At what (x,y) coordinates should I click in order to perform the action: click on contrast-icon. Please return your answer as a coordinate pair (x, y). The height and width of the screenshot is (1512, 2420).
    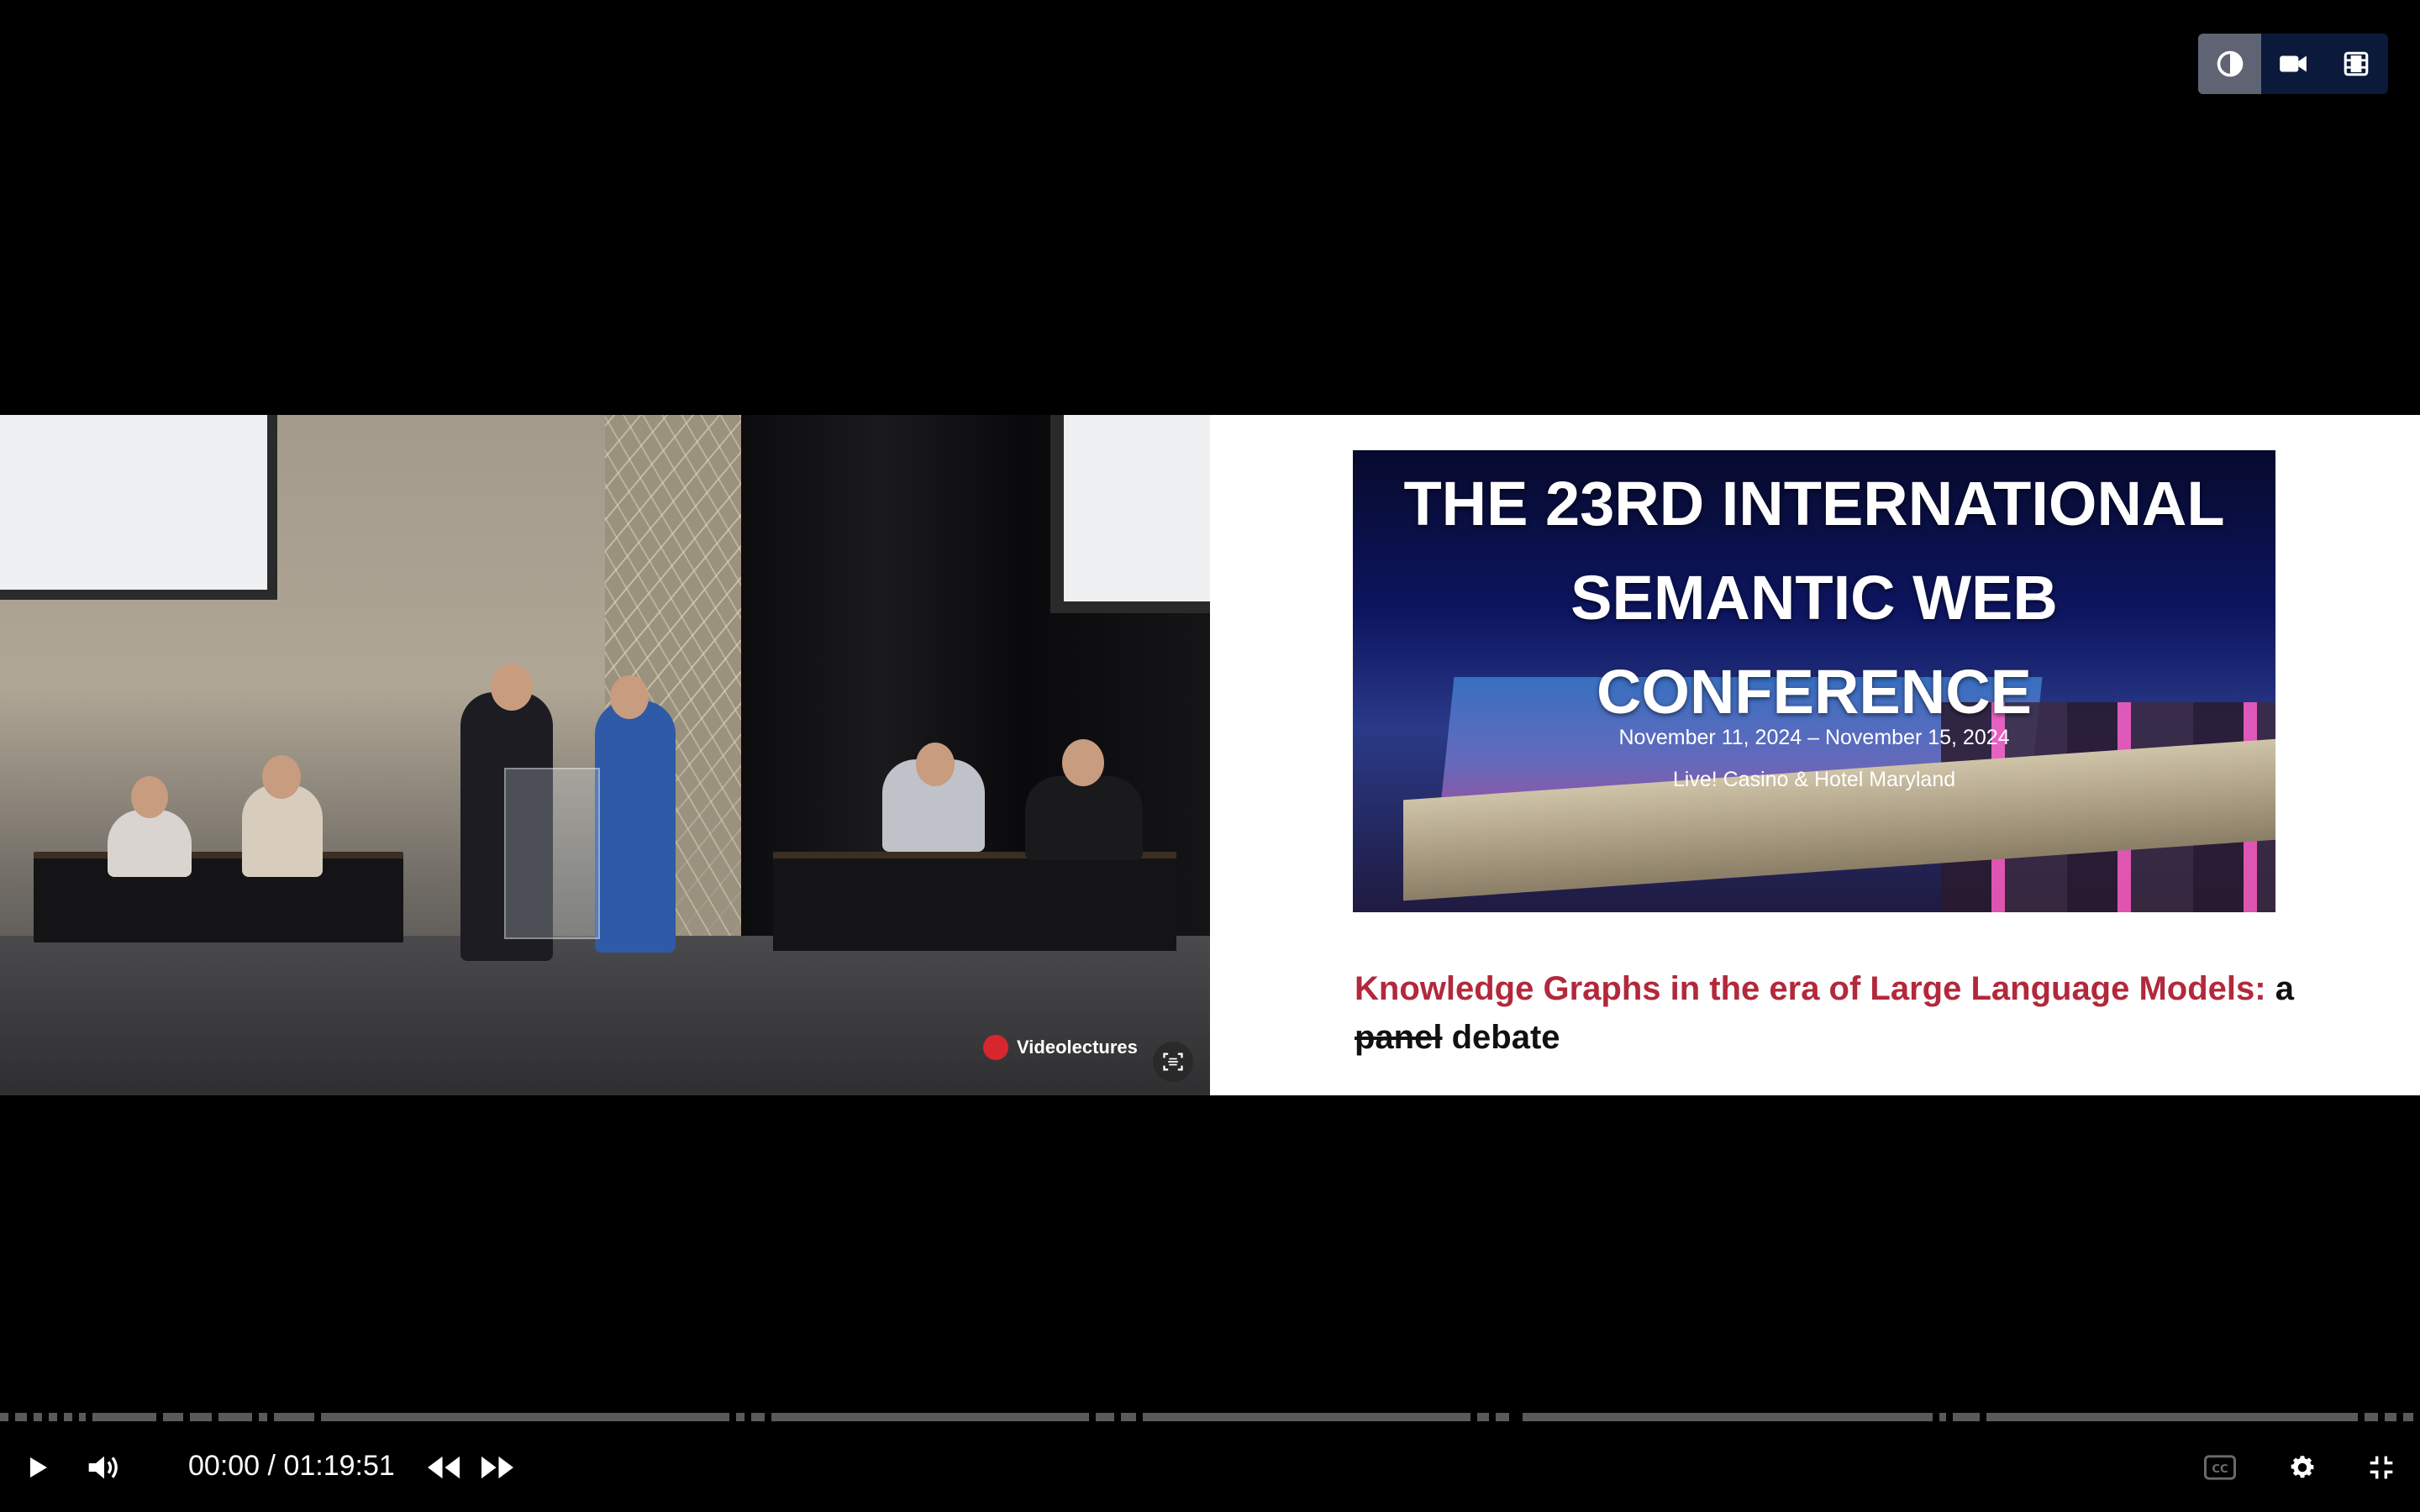
    Looking at the image, I should click on (2230, 63).